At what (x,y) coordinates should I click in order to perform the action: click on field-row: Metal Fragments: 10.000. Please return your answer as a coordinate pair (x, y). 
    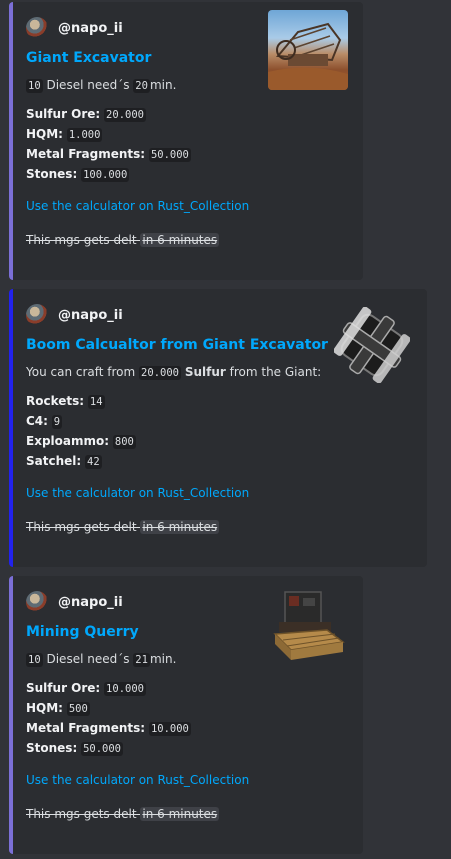
    Looking at the image, I should click on (186, 729).